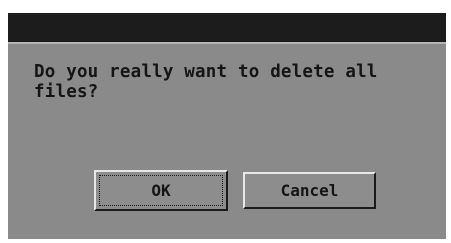 The height and width of the screenshot is (243, 451). Describe the element at coordinates (206, 82) in the screenshot. I see `dialog-message: Do you really want to delete all files?` at that location.